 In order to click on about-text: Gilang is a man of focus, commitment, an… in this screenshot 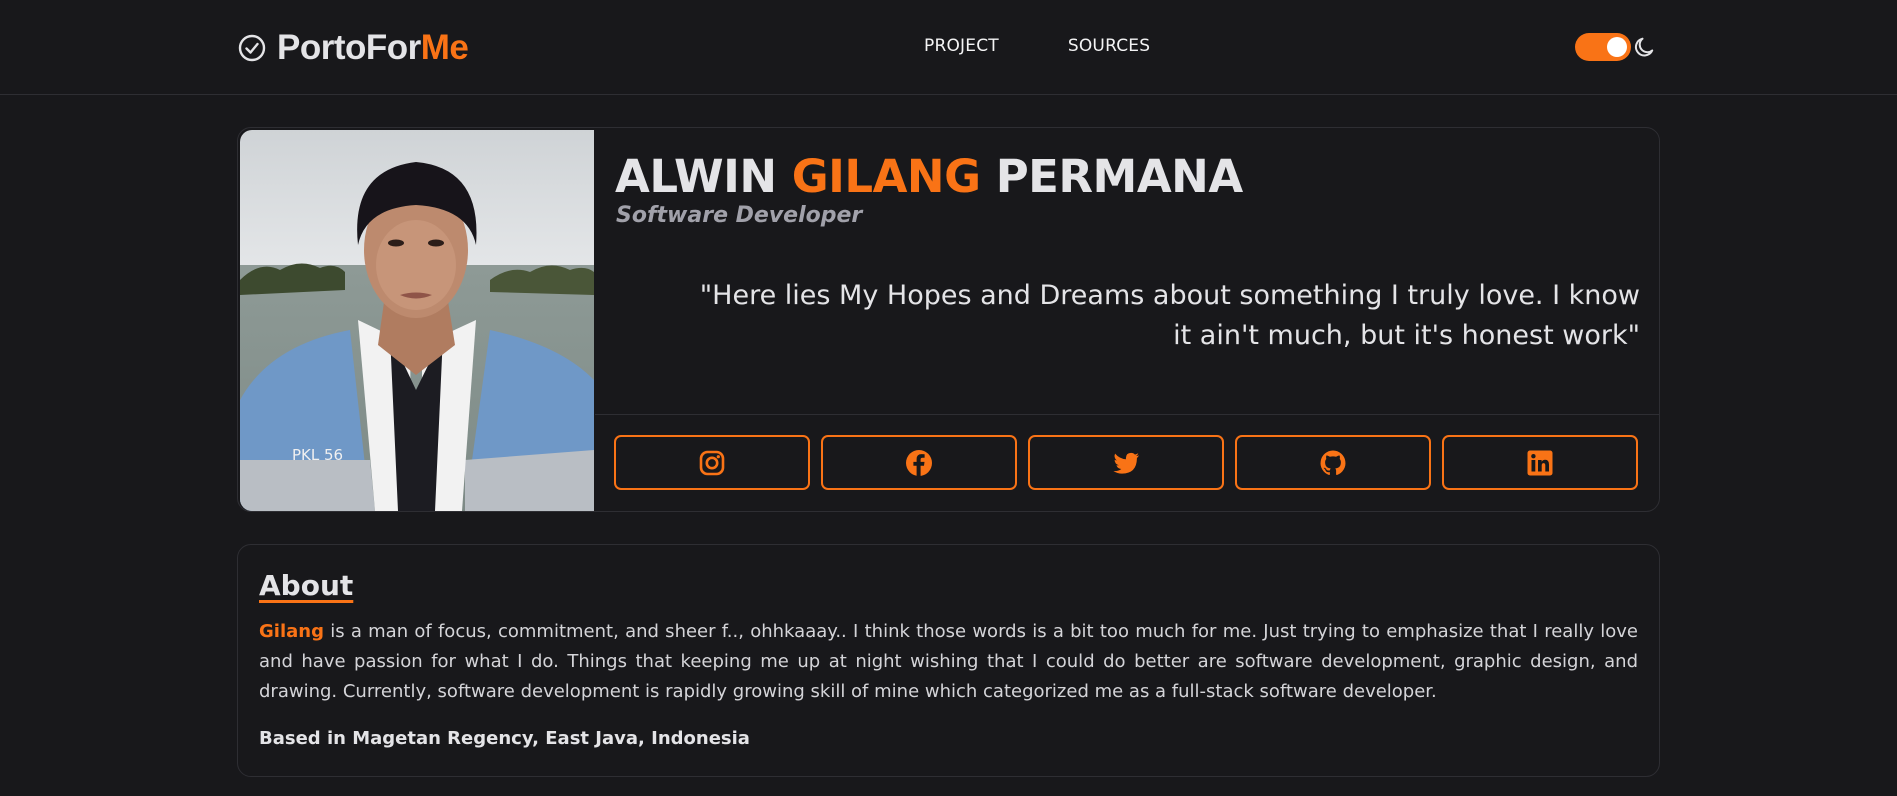, I will do `click(948, 662)`.